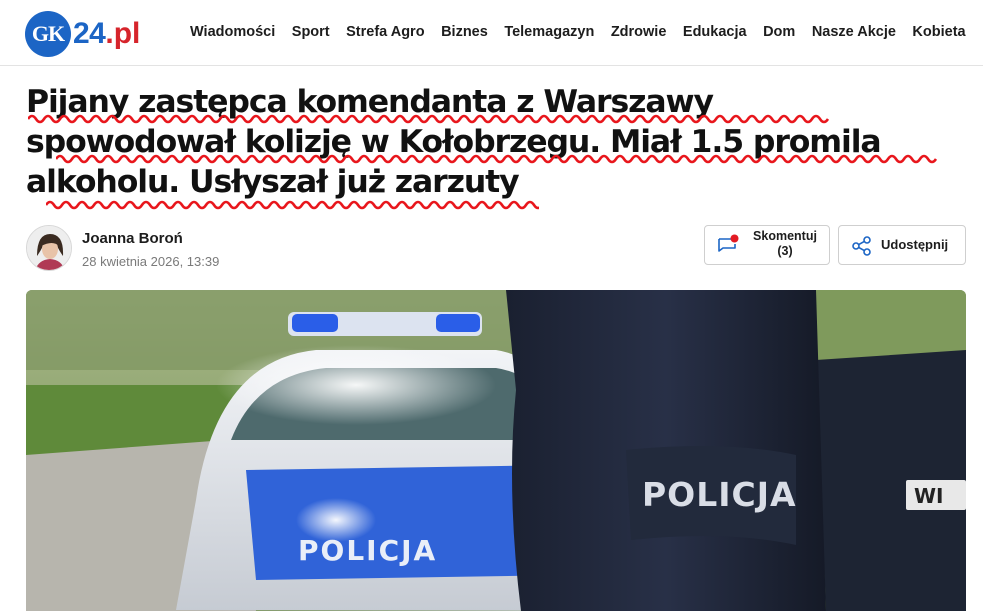  Describe the element at coordinates (132, 238) in the screenshot. I see `author-name: Joanna Boroń` at that location.